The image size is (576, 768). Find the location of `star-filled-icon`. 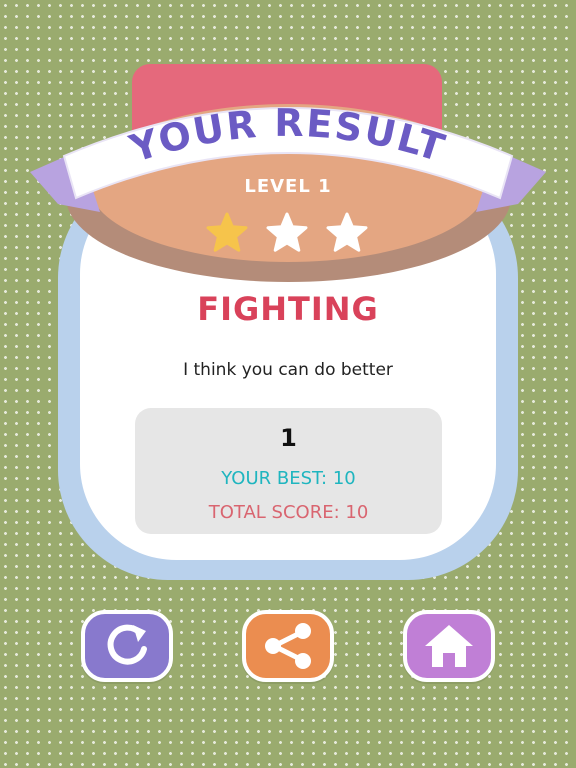

star-filled-icon is located at coordinates (227, 232).